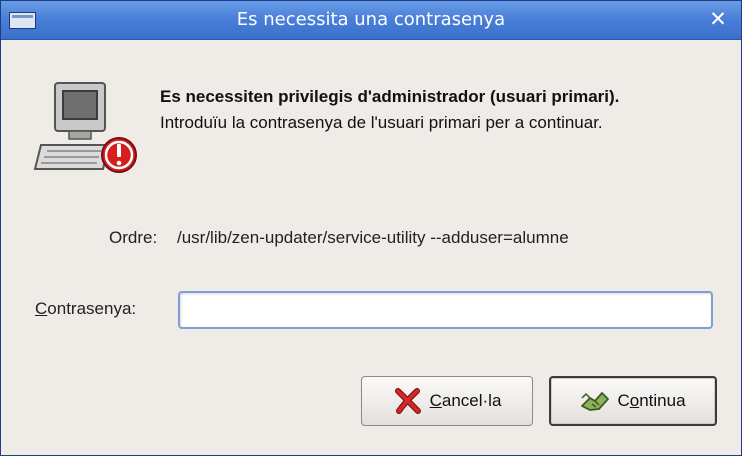 This screenshot has width=742, height=456. Describe the element at coordinates (471, 400) in the screenshot. I see `cancel-label-text: ancel·la` at that location.